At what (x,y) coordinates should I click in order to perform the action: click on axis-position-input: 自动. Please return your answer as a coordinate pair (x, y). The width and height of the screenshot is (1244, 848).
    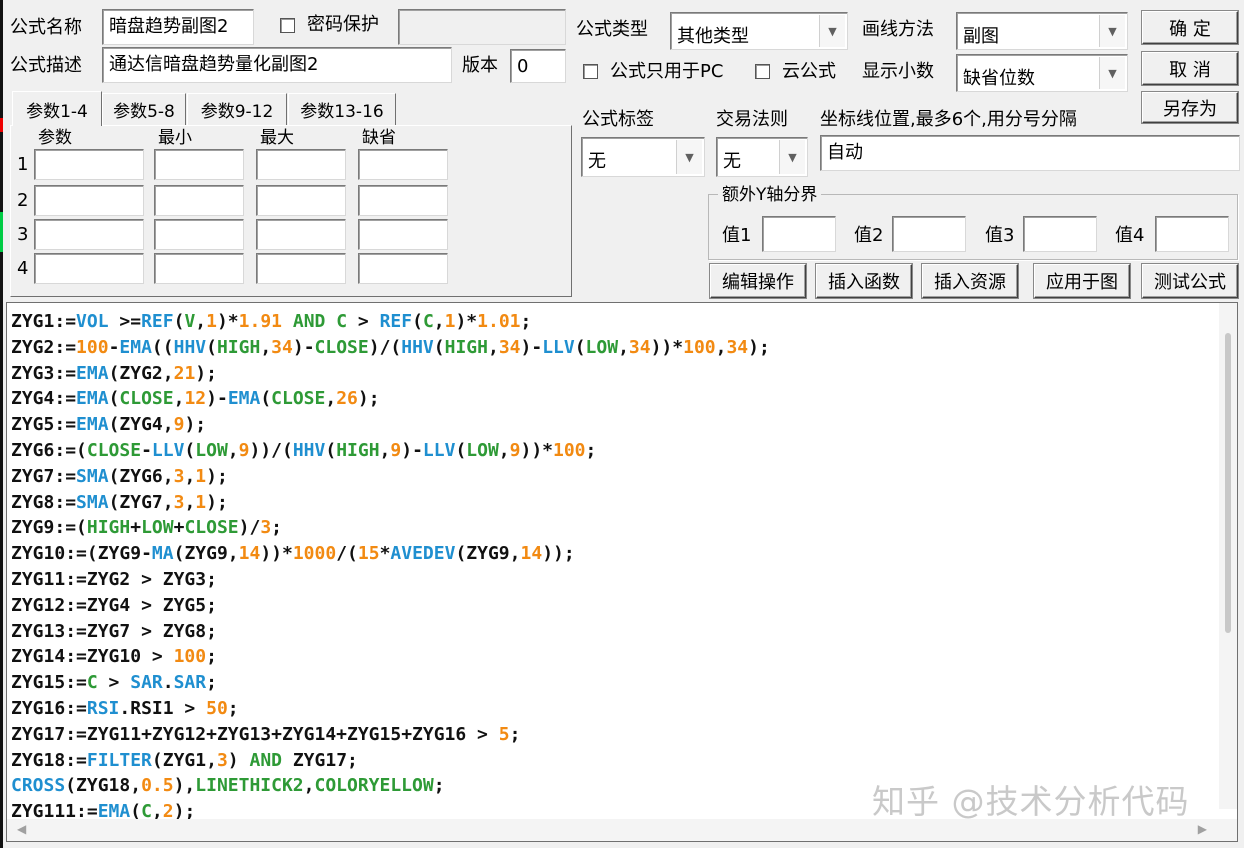
    Looking at the image, I should click on (1030, 153).